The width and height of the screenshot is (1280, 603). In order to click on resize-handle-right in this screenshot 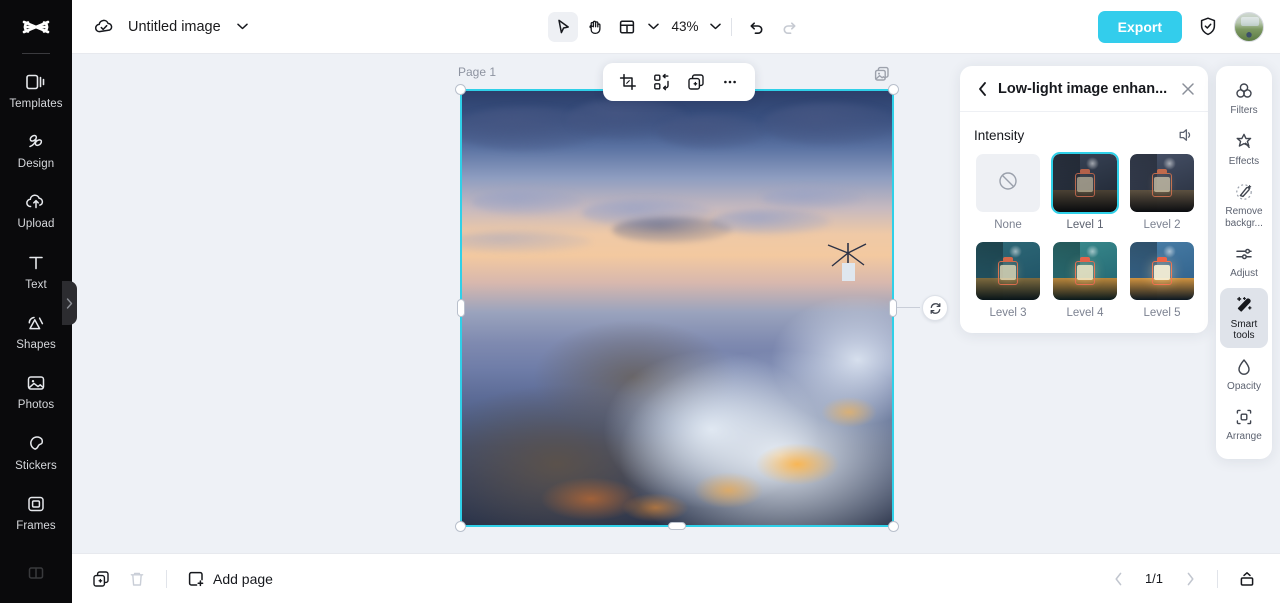, I will do `click(893, 308)`.